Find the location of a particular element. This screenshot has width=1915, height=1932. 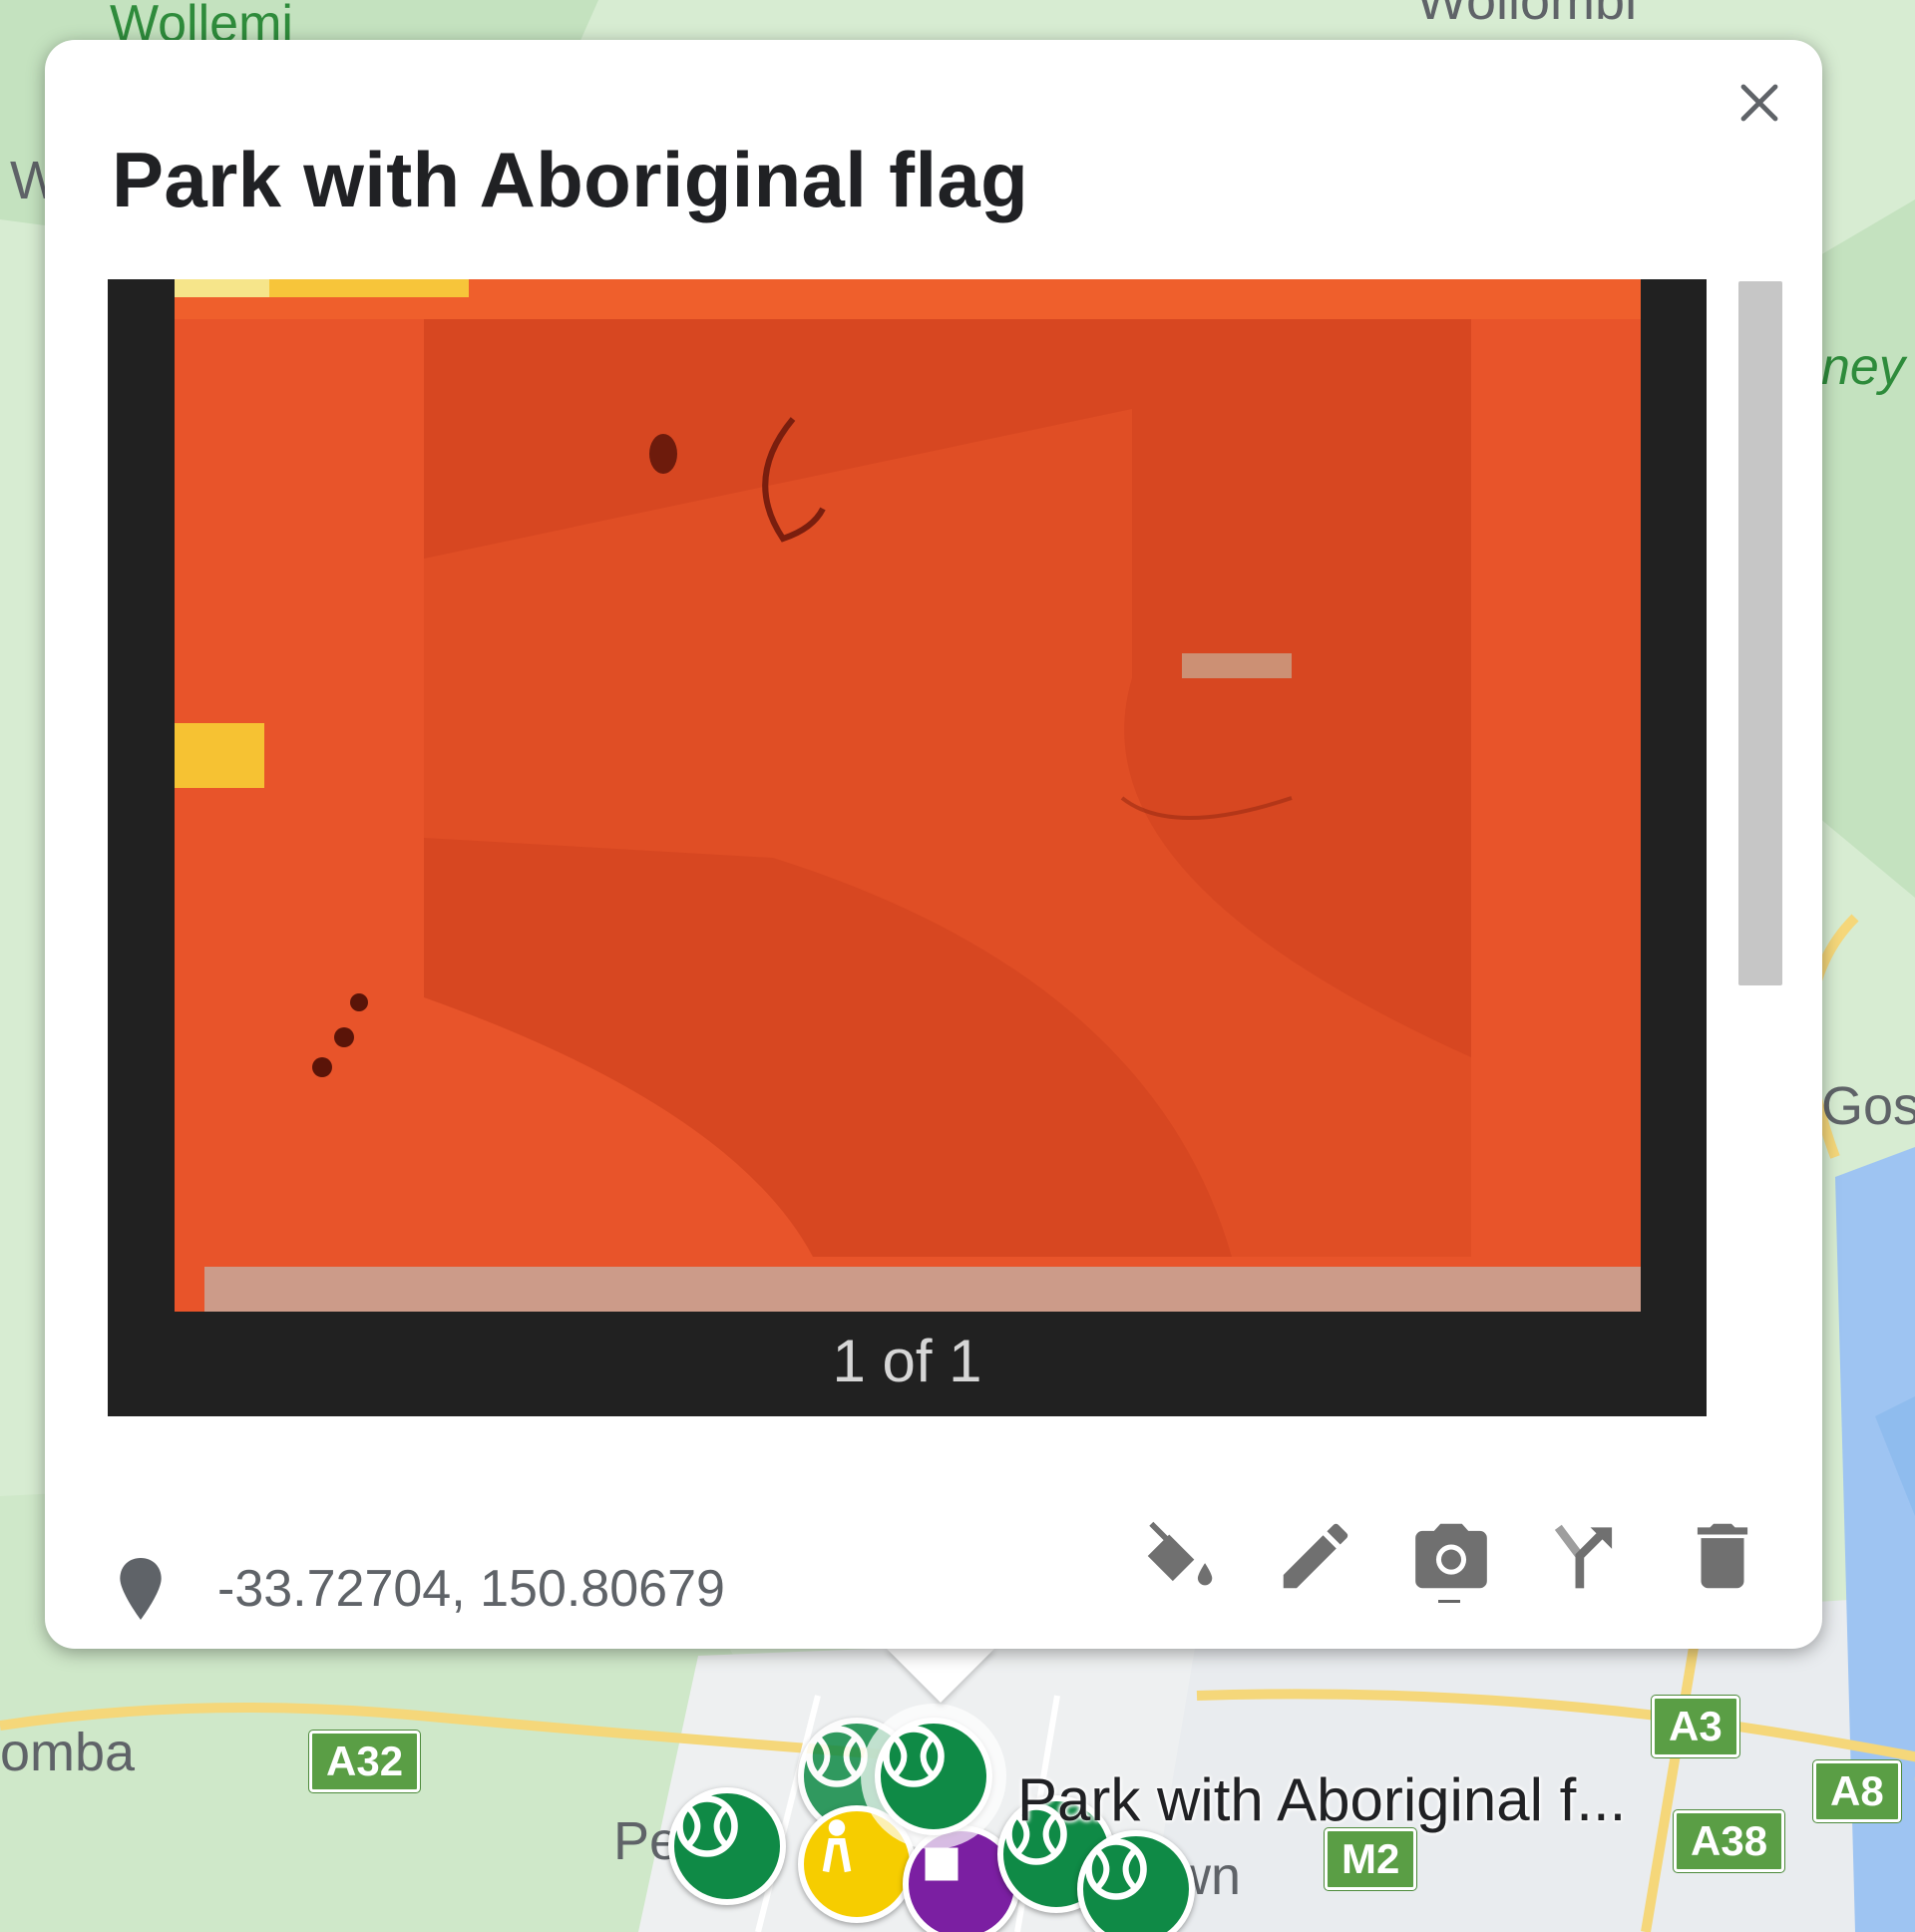

feature-toolbar is located at coordinates (1451, 1556).